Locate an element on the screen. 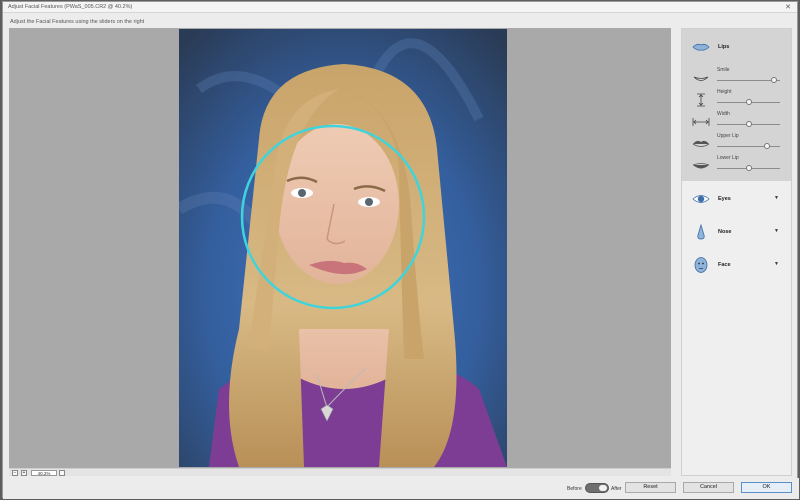 Image resolution: width=800 pixels, height=500 pixels. ok-button: OK is located at coordinates (766, 487).